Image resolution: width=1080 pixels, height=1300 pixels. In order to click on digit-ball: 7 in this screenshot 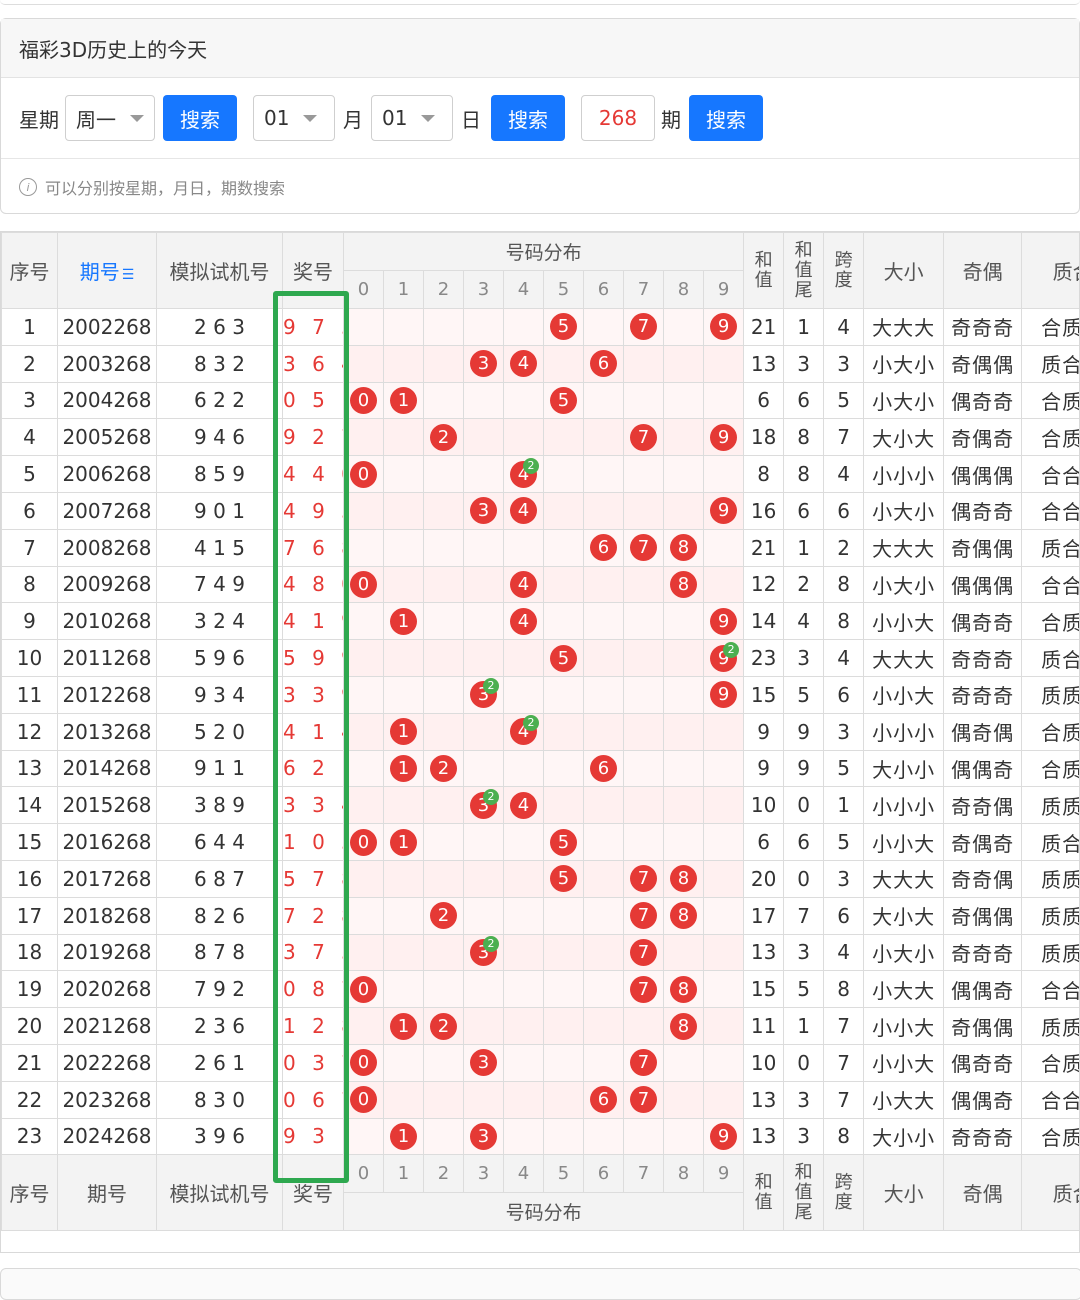, I will do `click(643, 1062)`.